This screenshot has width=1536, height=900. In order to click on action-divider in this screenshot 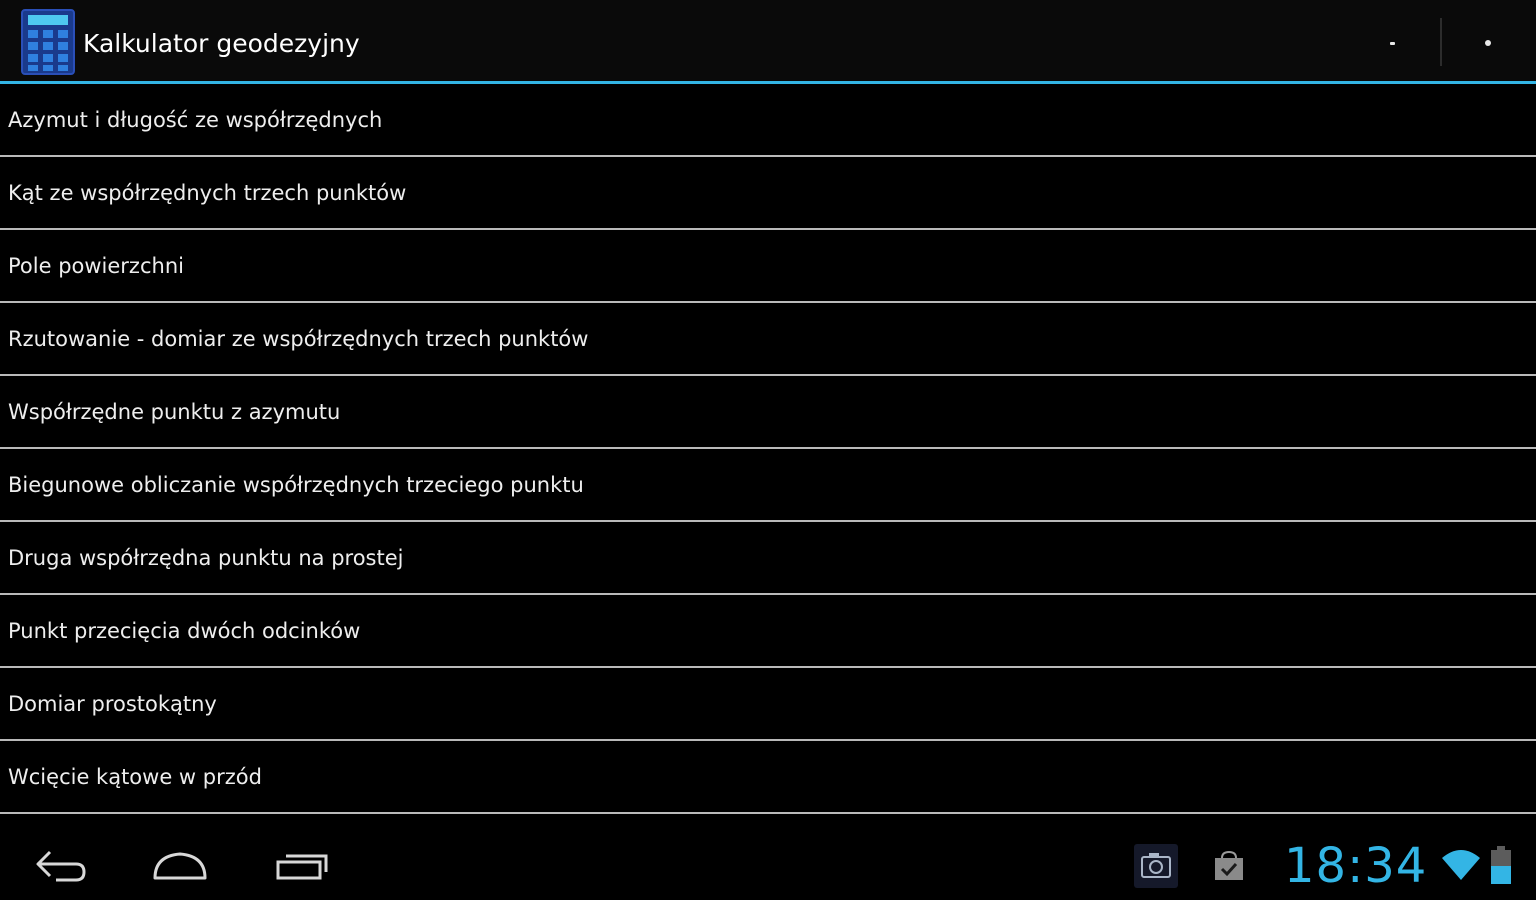, I will do `click(1441, 42)`.